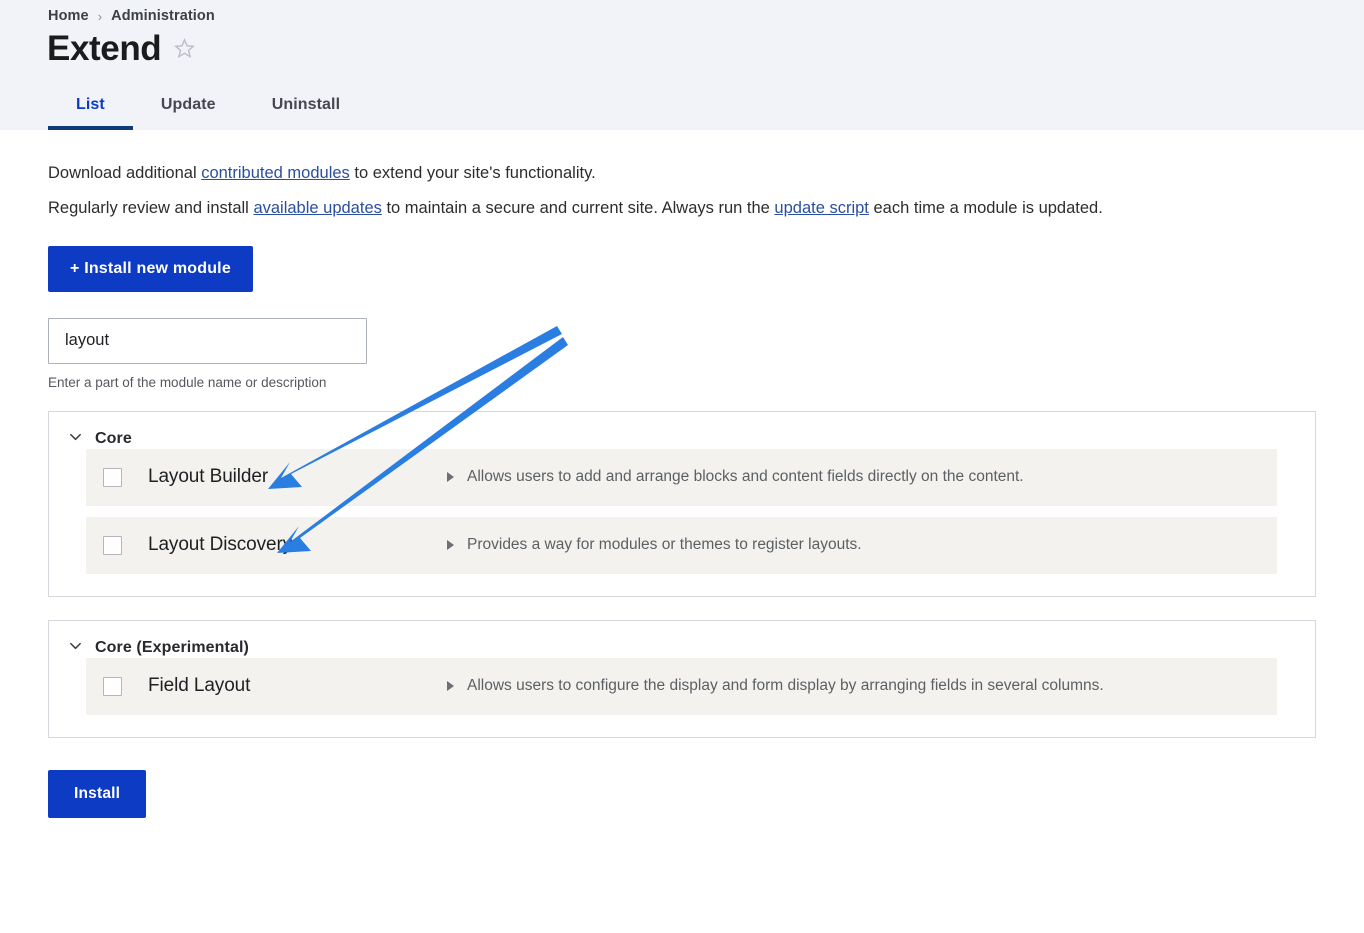  Describe the element at coordinates (985, 208) in the screenshot. I see `intro-2-suffix: each time a module is updated.` at that location.